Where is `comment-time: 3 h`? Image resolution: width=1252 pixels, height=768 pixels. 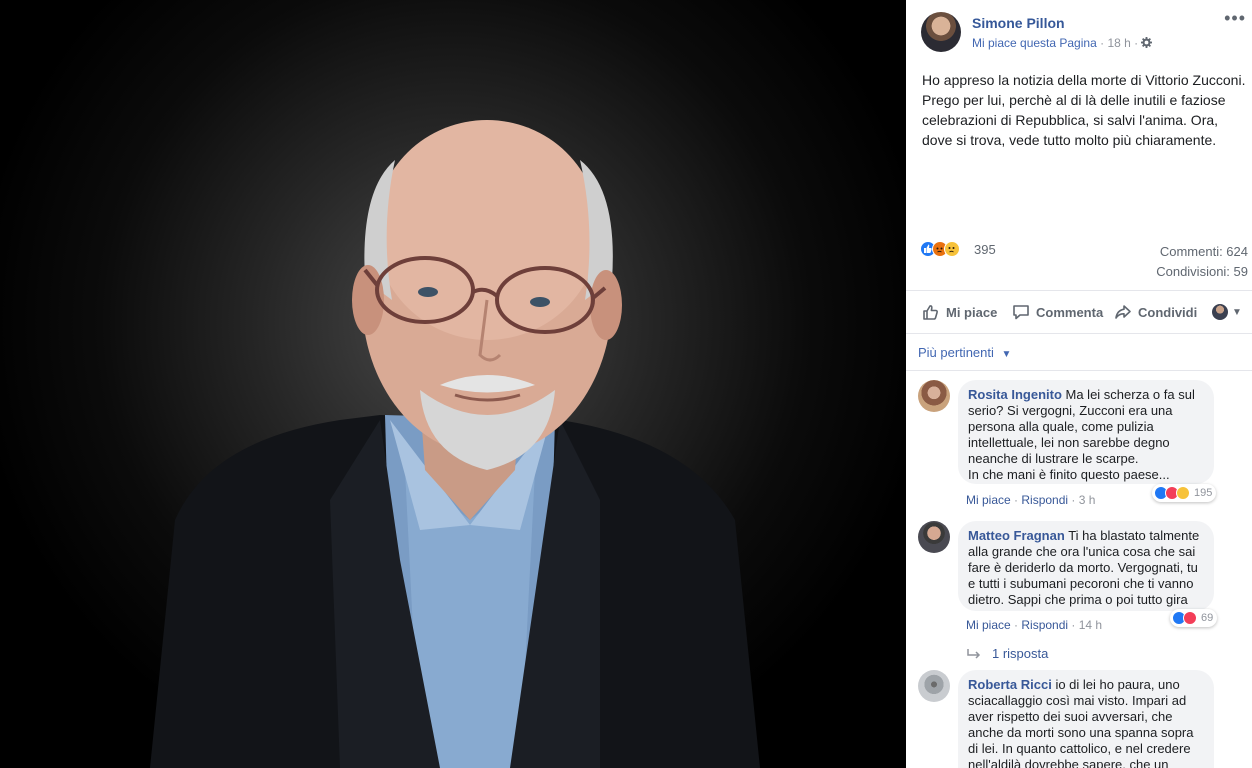
comment-time: 3 h is located at coordinates (1087, 500).